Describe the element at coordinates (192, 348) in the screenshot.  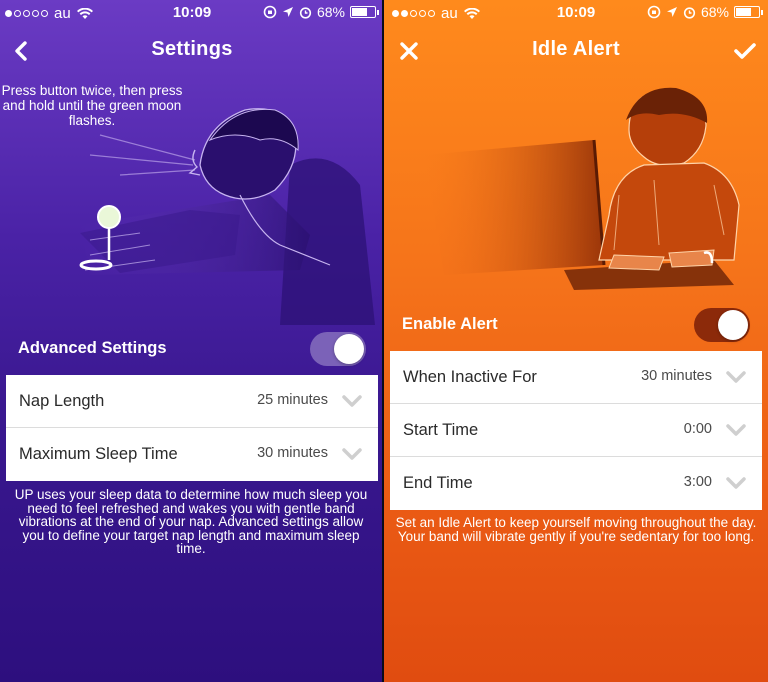
I see `advanced-settings-row: Advanced Settings` at that location.